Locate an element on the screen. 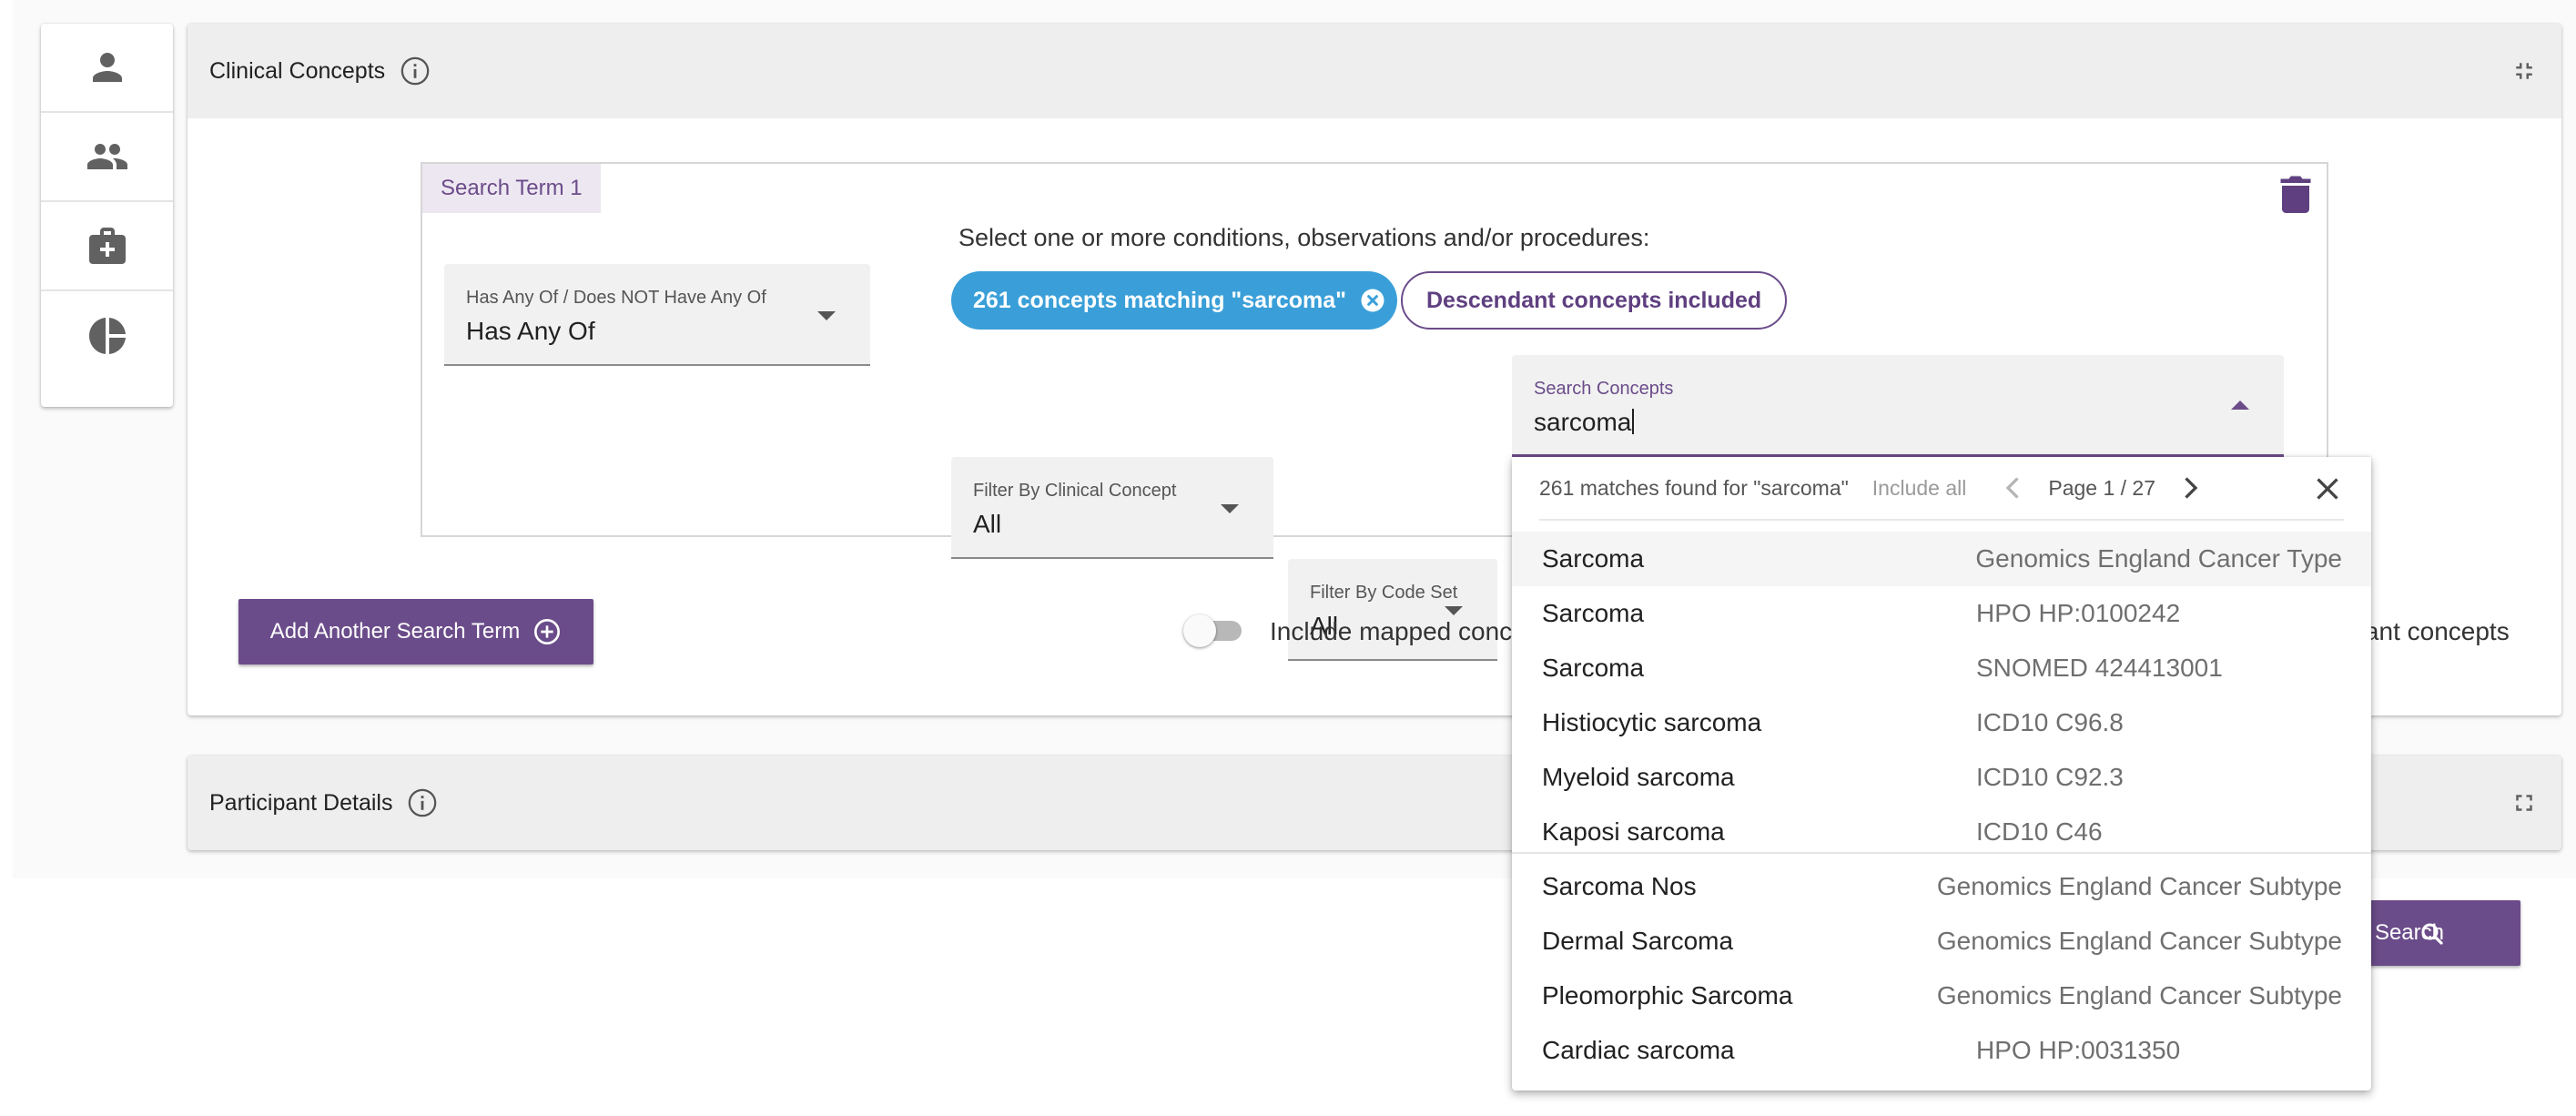 This screenshot has height=1116, width=2576. add-search-term-label: Add Another Search Term is located at coordinates (395, 631).